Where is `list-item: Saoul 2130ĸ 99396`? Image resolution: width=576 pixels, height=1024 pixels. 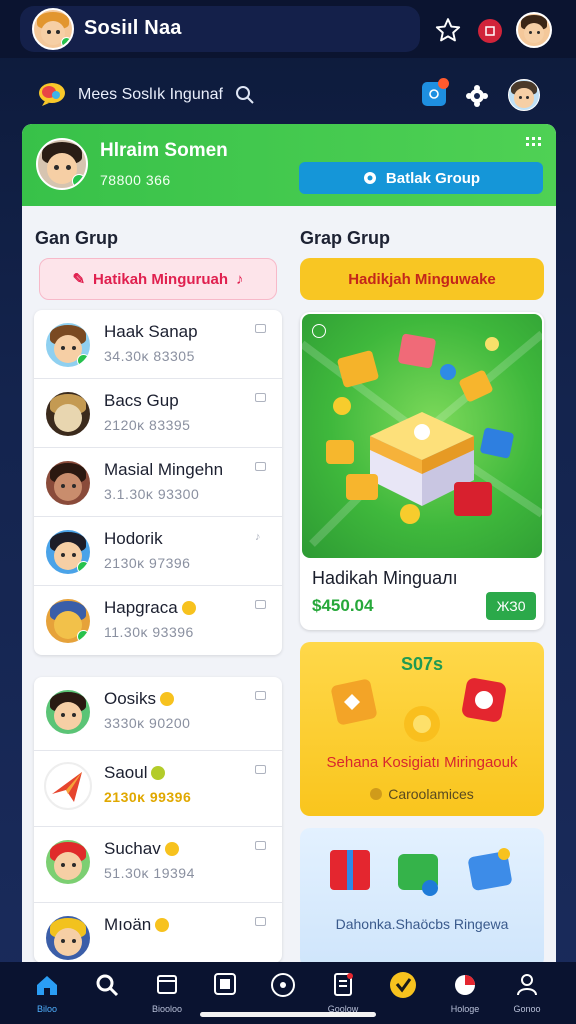 list-item: Saoul 2130ĸ 99396 is located at coordinates (158, 789).